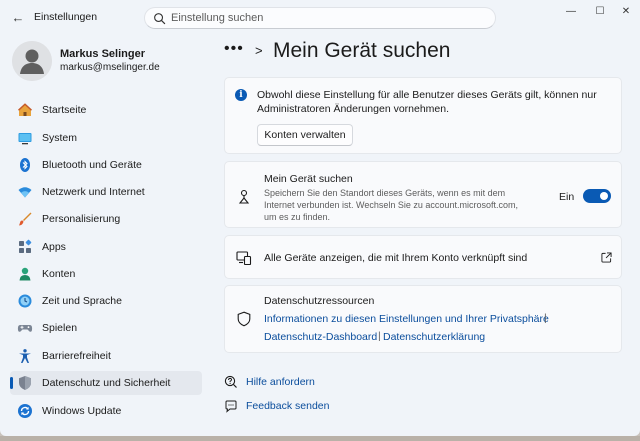 The width and height of the screenshot is (640, 441). I want to click on search-input, so click(326, 18).